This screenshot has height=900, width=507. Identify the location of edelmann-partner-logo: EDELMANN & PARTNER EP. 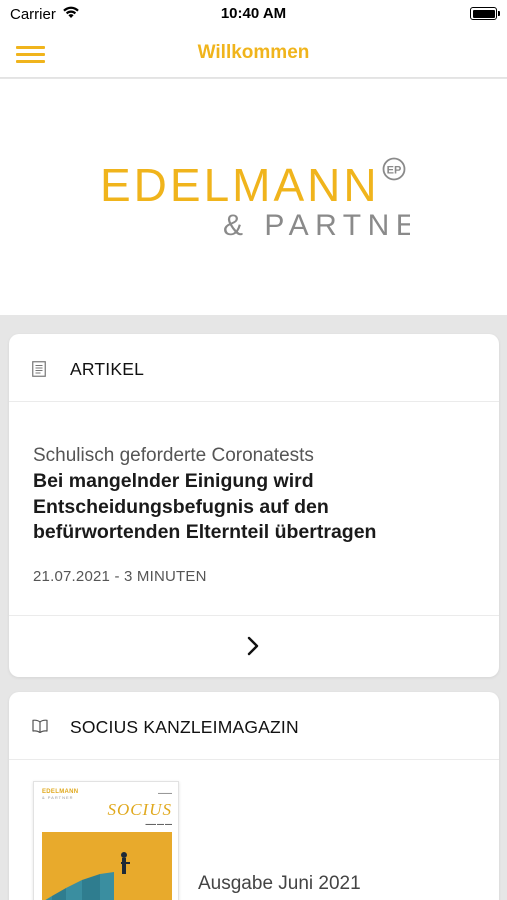
(255, 198).